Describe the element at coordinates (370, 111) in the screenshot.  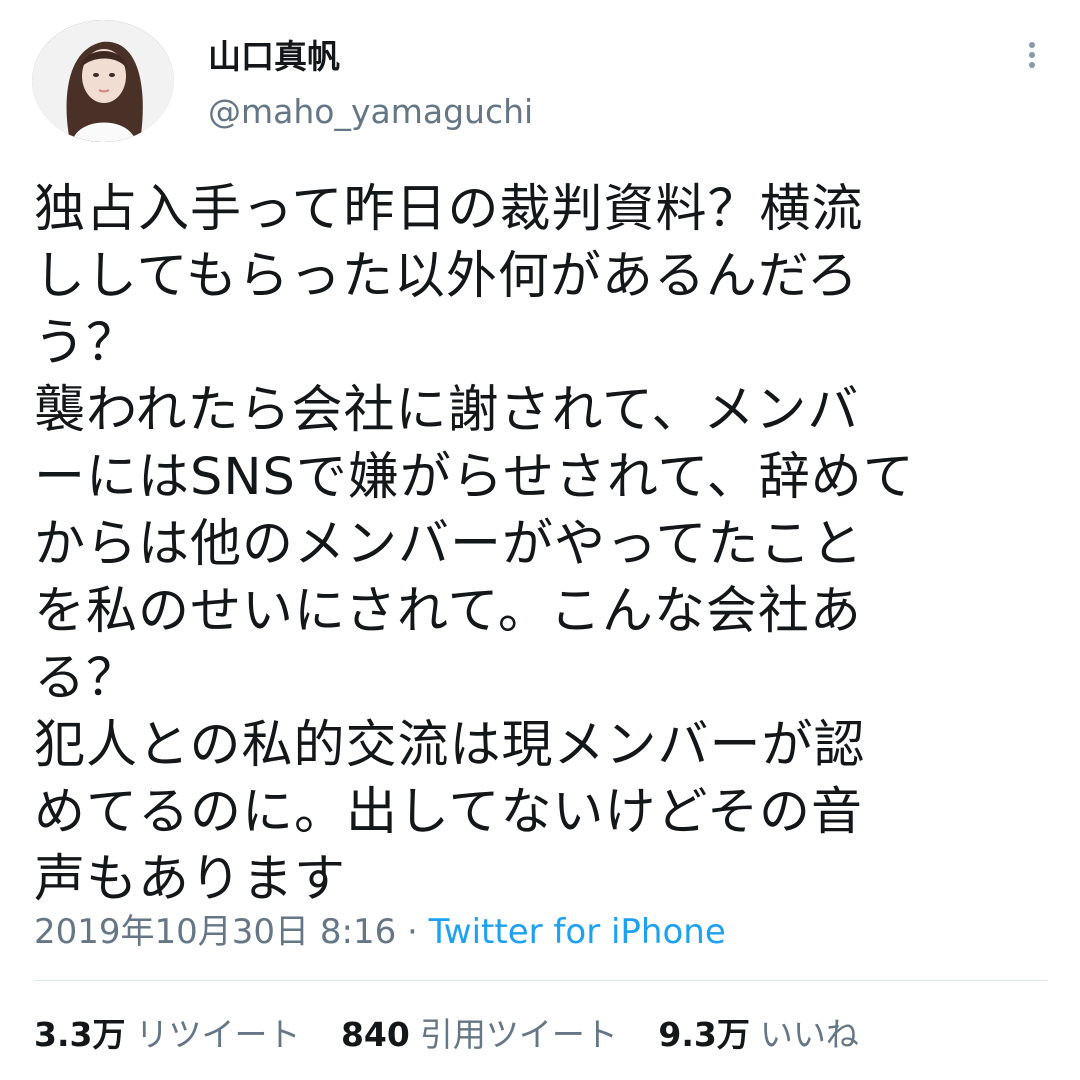
I see `user-handle: @maho_yamaguchi` at that location.